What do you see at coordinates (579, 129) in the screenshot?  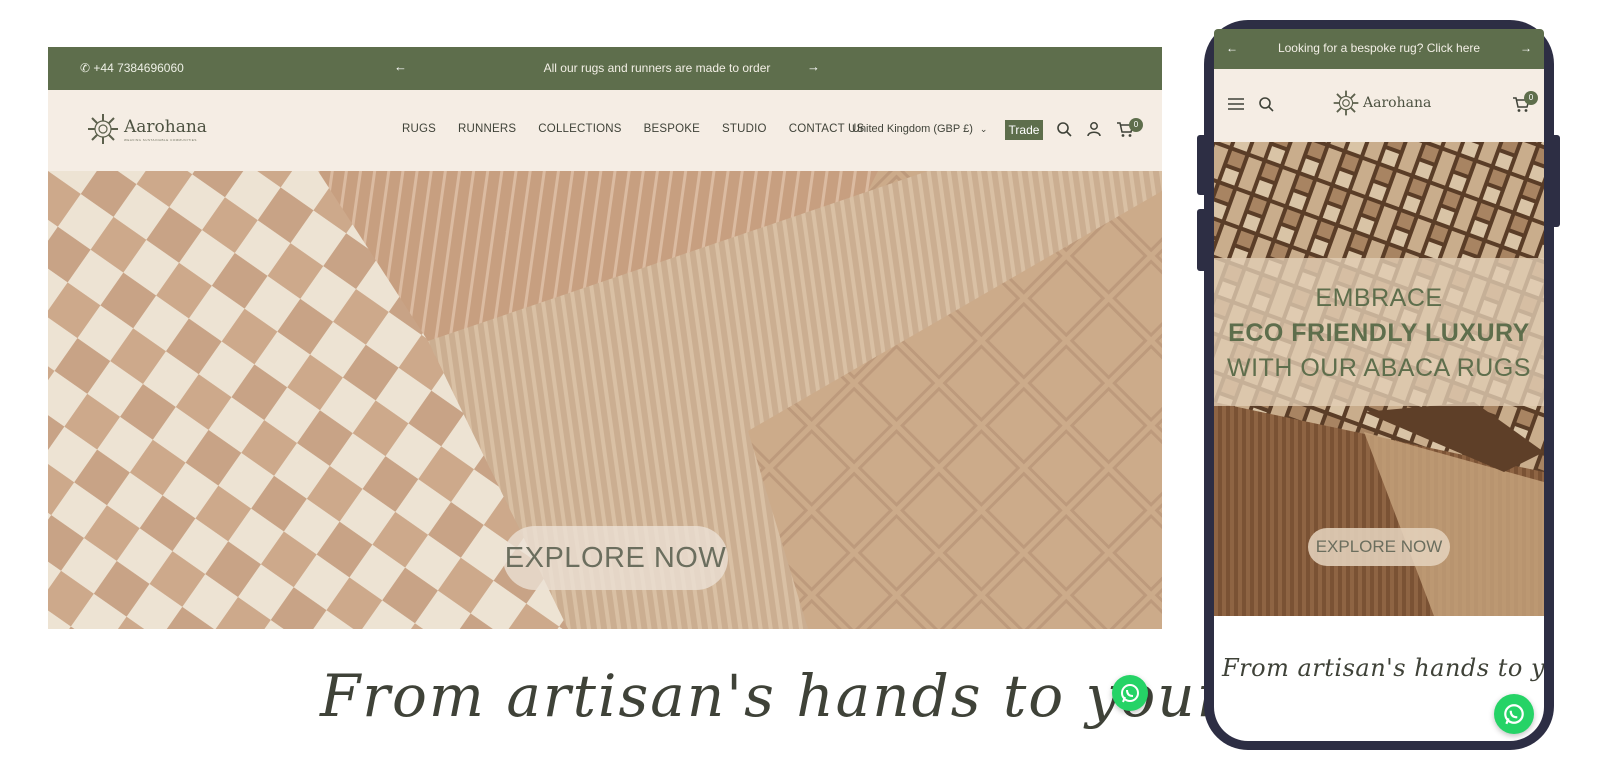 I see `nav-item-collections: COLLECTIONS` at bounding box center [579, 129].